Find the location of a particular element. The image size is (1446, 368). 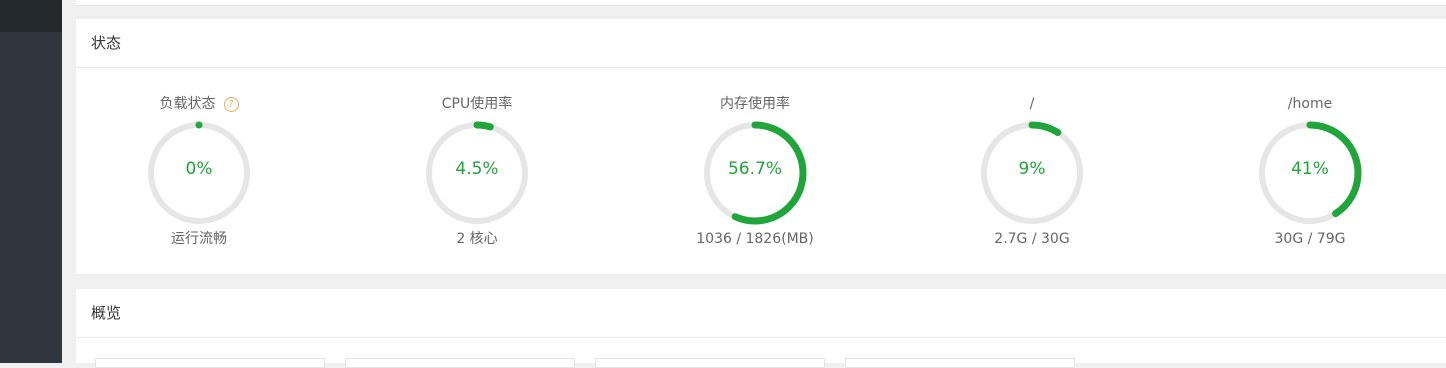

gauge-title: 内存使用率 is located at coordinates (755, 104).